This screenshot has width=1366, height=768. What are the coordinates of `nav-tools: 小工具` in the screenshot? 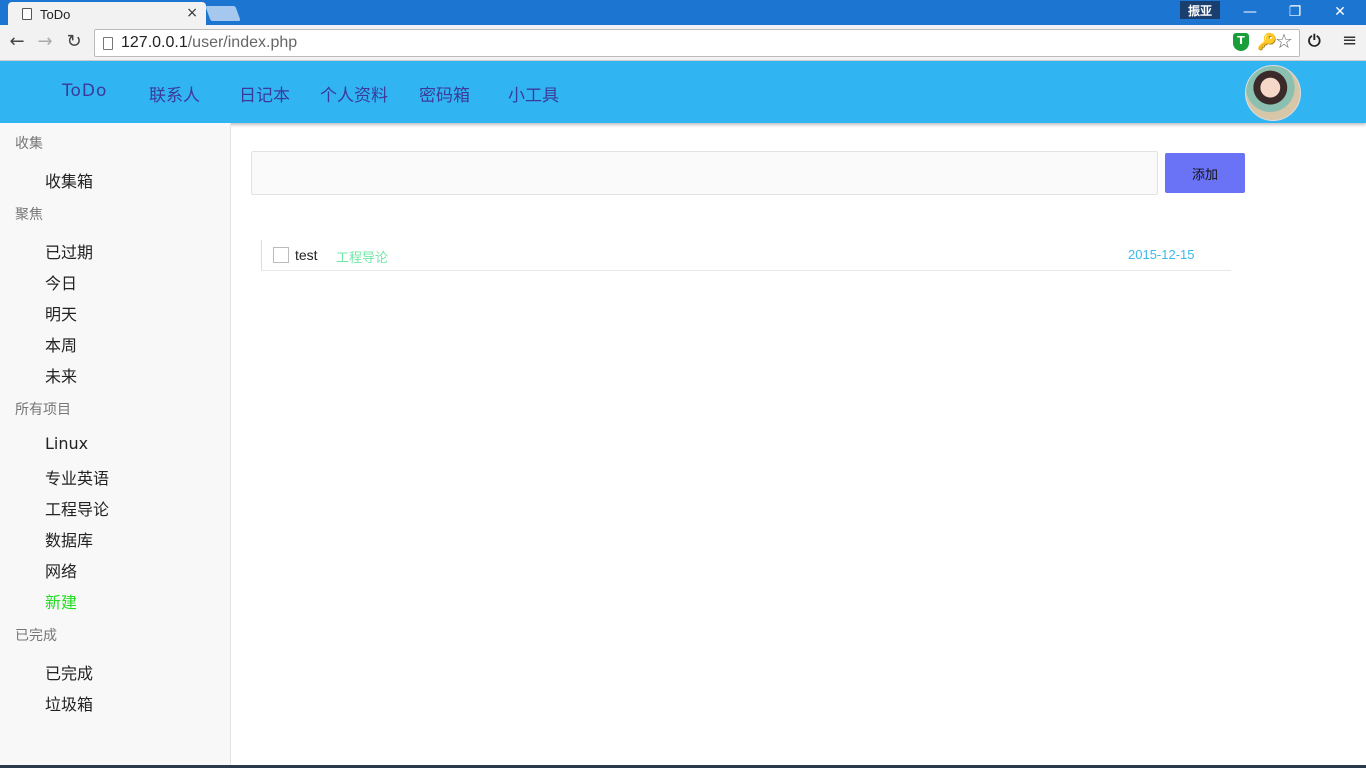 It's located at (533, 93).